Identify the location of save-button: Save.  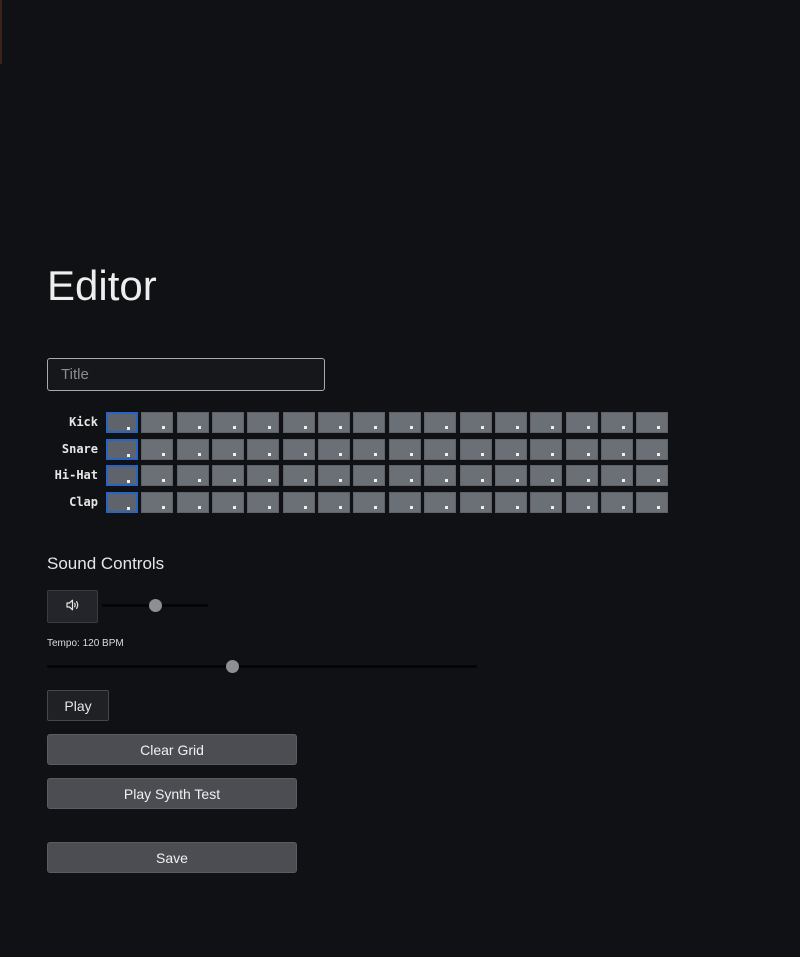
(172, 857).